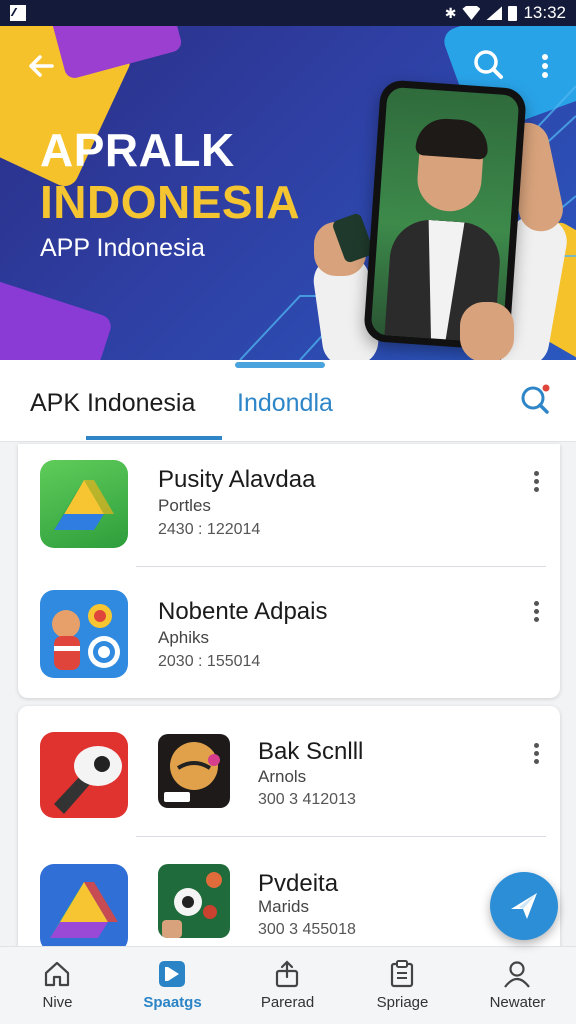  What do you see at coordinates (288, 13) in the screenshot?
I see `status-bar: ✱ 13:32` at bounding box center [288, 13].